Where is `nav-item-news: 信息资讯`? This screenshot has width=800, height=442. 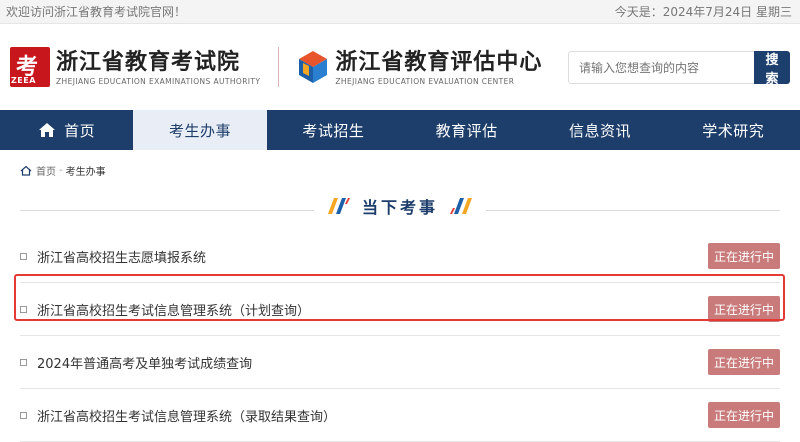
nav-item-news: 信息资讯 is located at coordinates (599, 130).